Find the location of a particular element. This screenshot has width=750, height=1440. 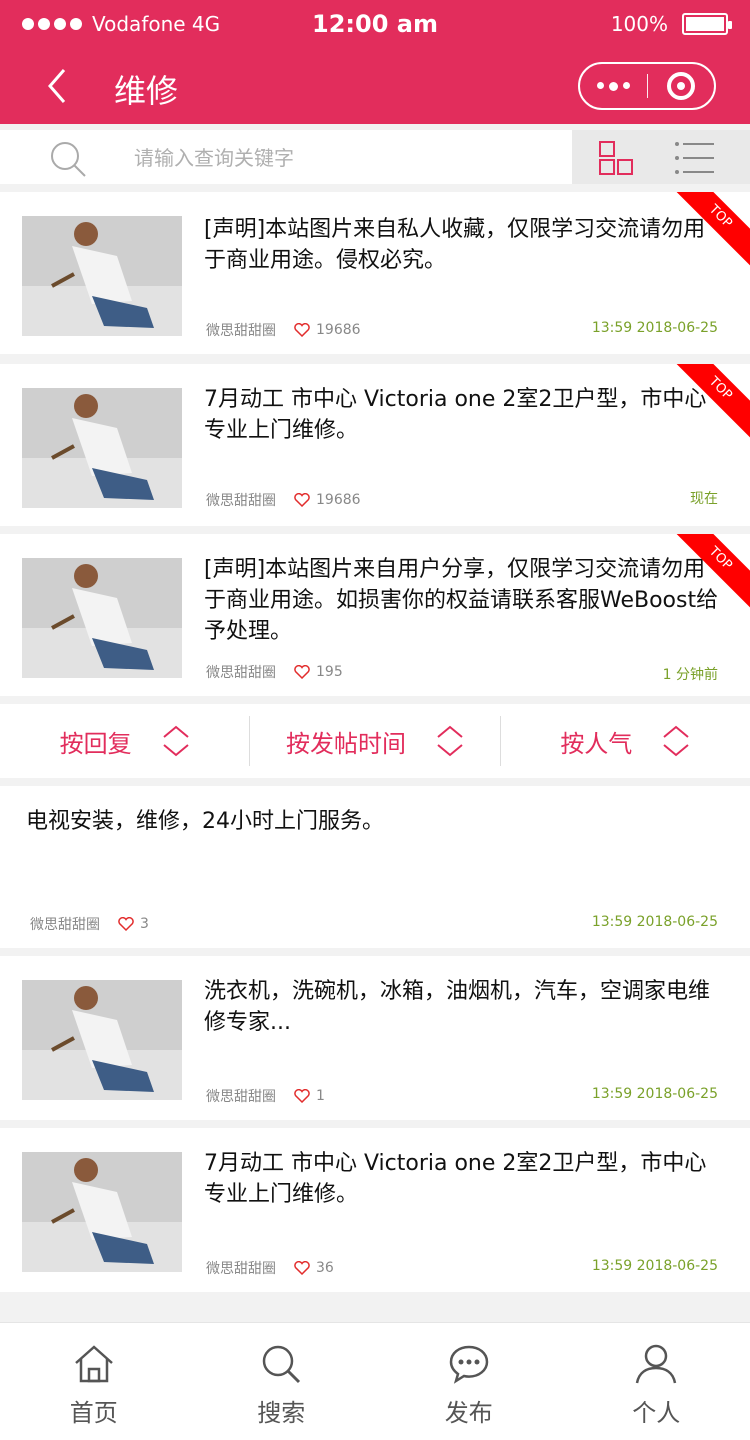

search-bar is located at coordinates (286, 157).